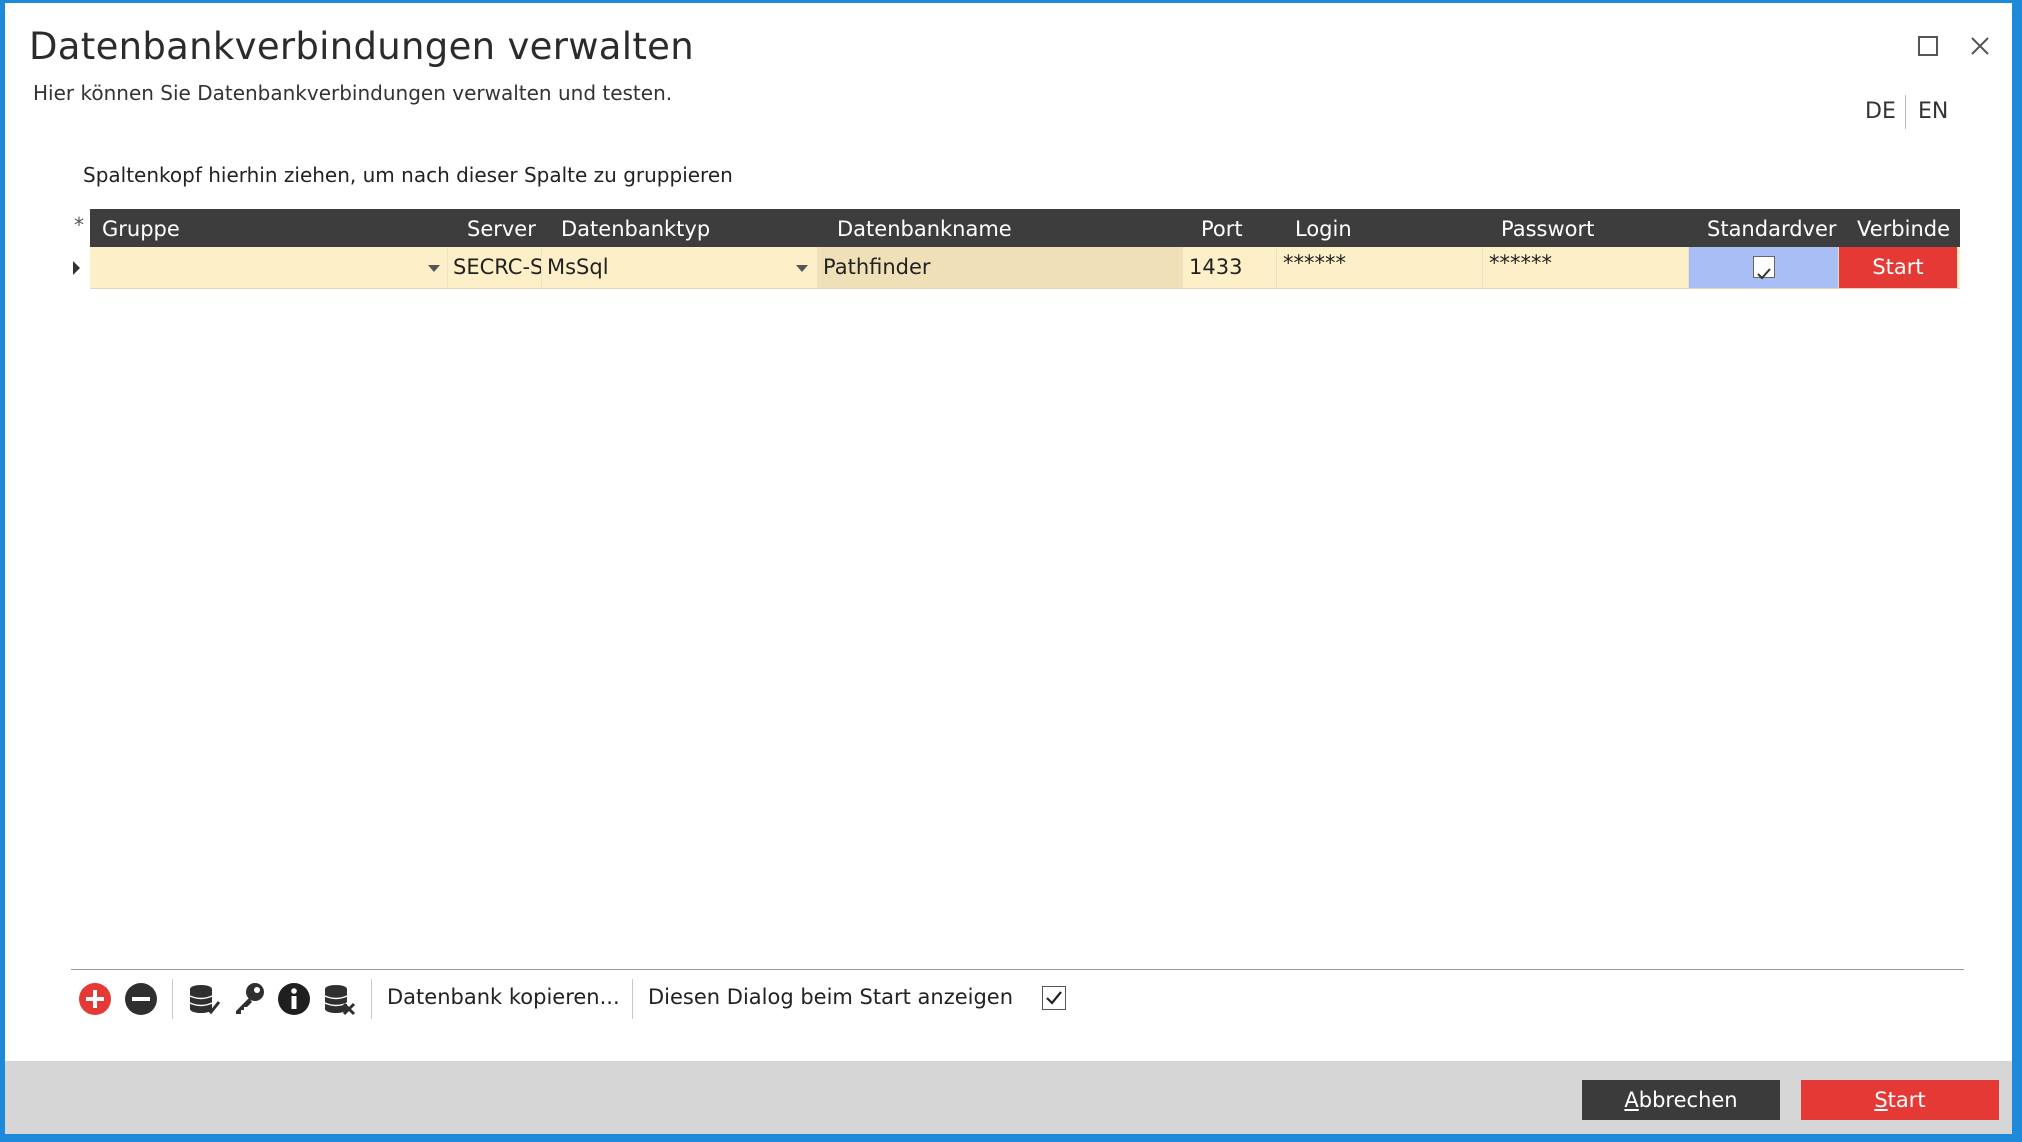 Image resolution: width=2022 pixels, height=1142 pixels. I want to click on toolbar-divider, so click(1017, 969).